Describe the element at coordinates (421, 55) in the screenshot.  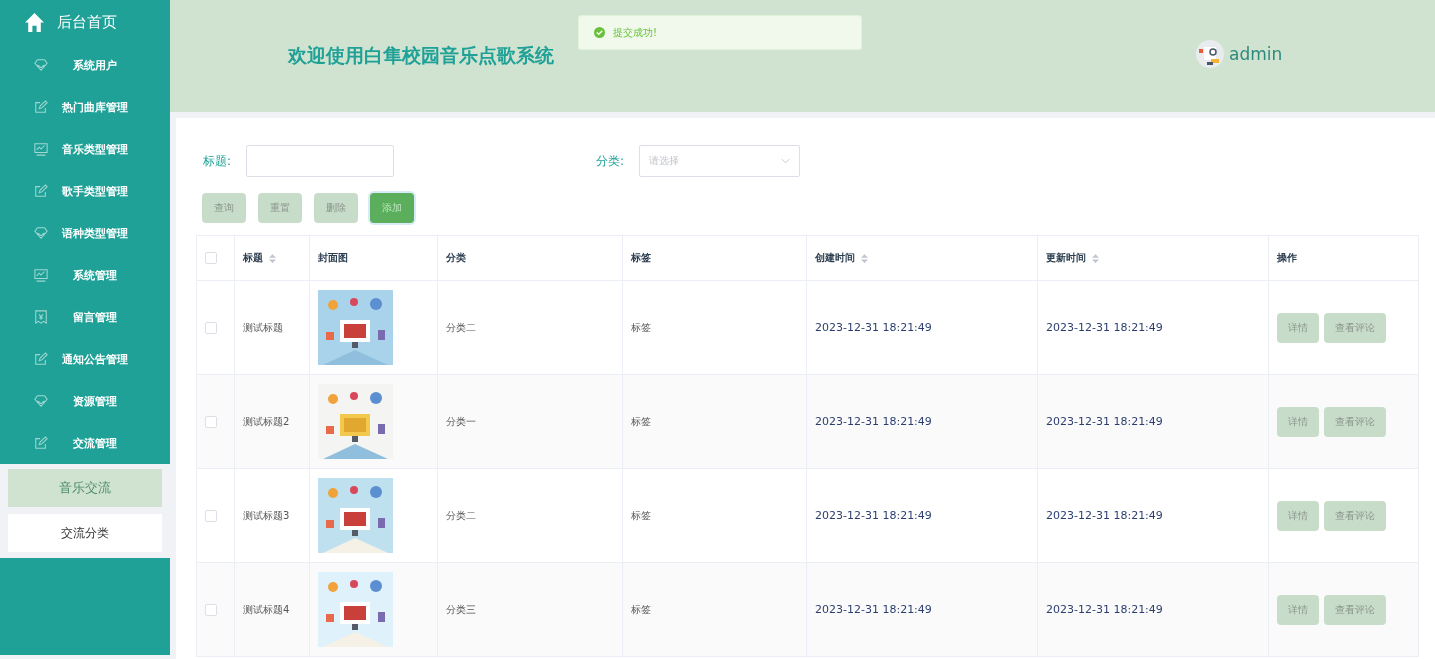
I see `page-title: 欢迎使用白隼校园音乐点歌系统` at that location.